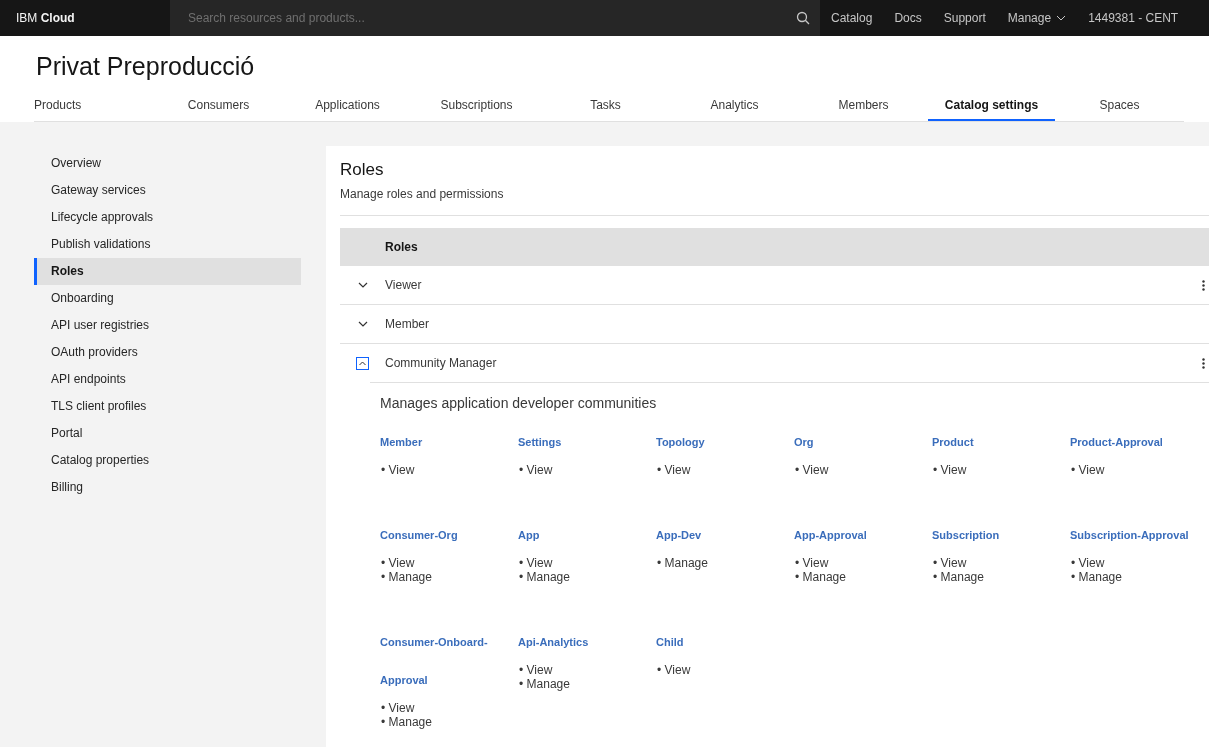 The image size is (1209, 747). What do you see at coordinates (908, 18) in the screenshot?
I see `nav-link: Docs` at bounding box center [908, 18].